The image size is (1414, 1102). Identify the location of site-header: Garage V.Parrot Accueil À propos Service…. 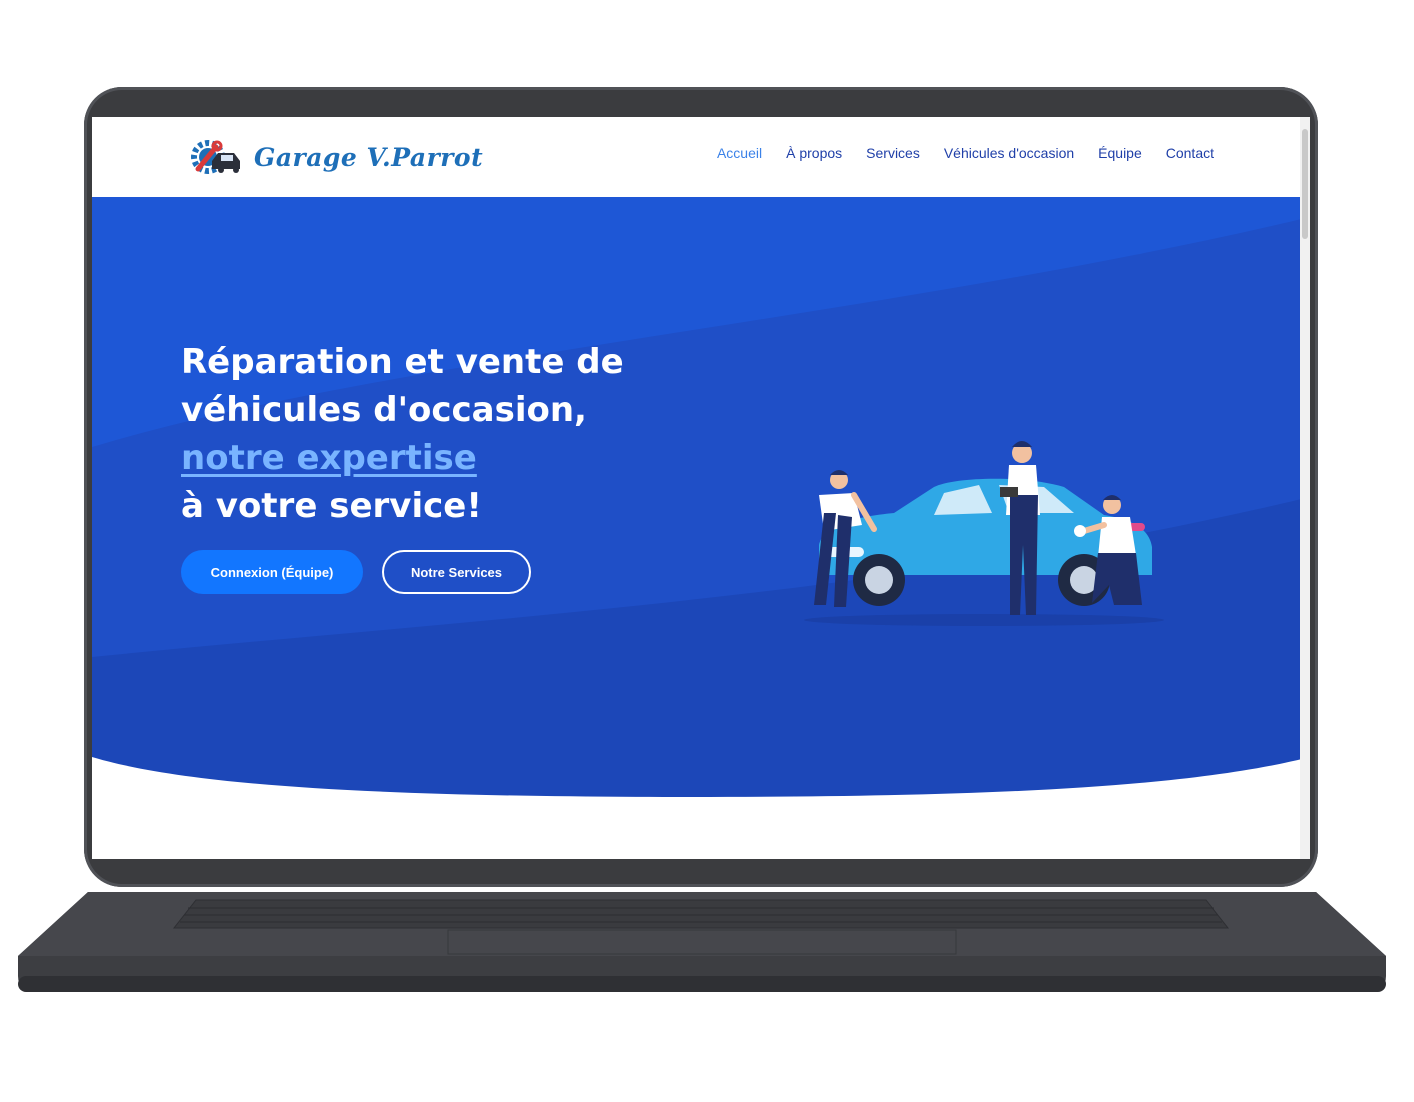
(701, 157).